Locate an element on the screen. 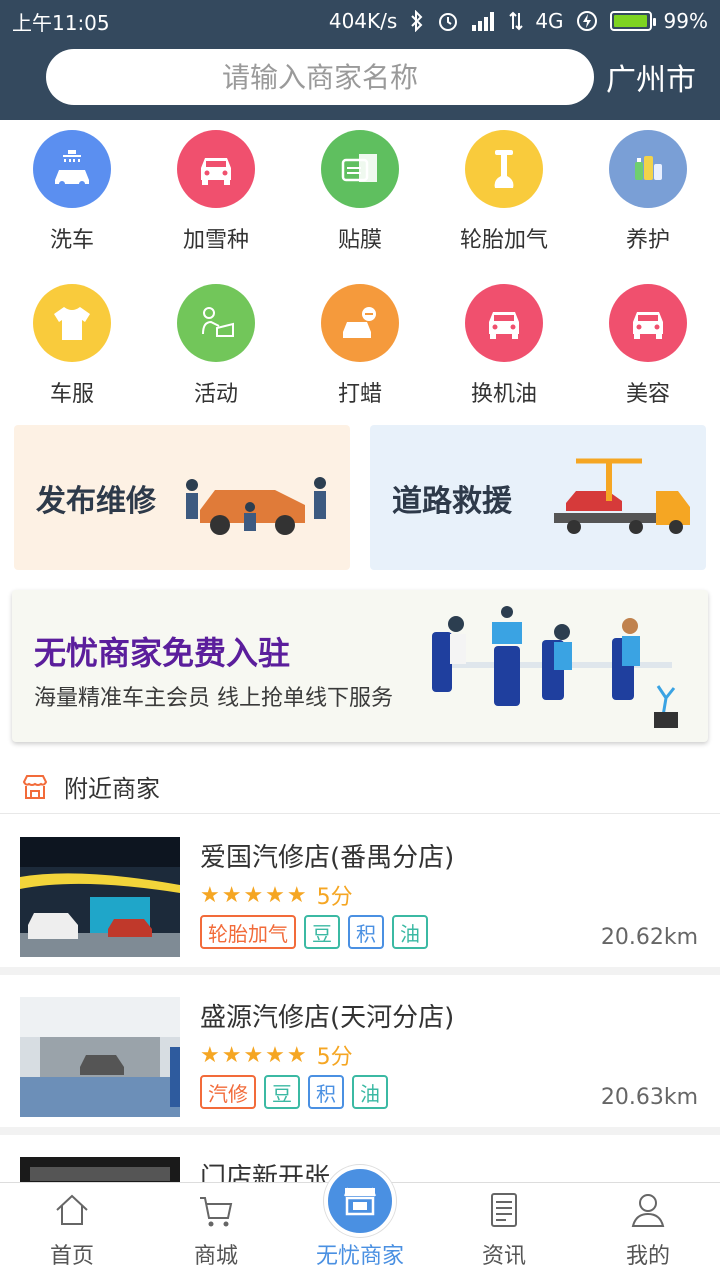  shop-item: 盛源汽修店(天河分店) ★★★★★ 5分 汽修 豆 积 油 20.63km is located at coordinates (360, 1055).